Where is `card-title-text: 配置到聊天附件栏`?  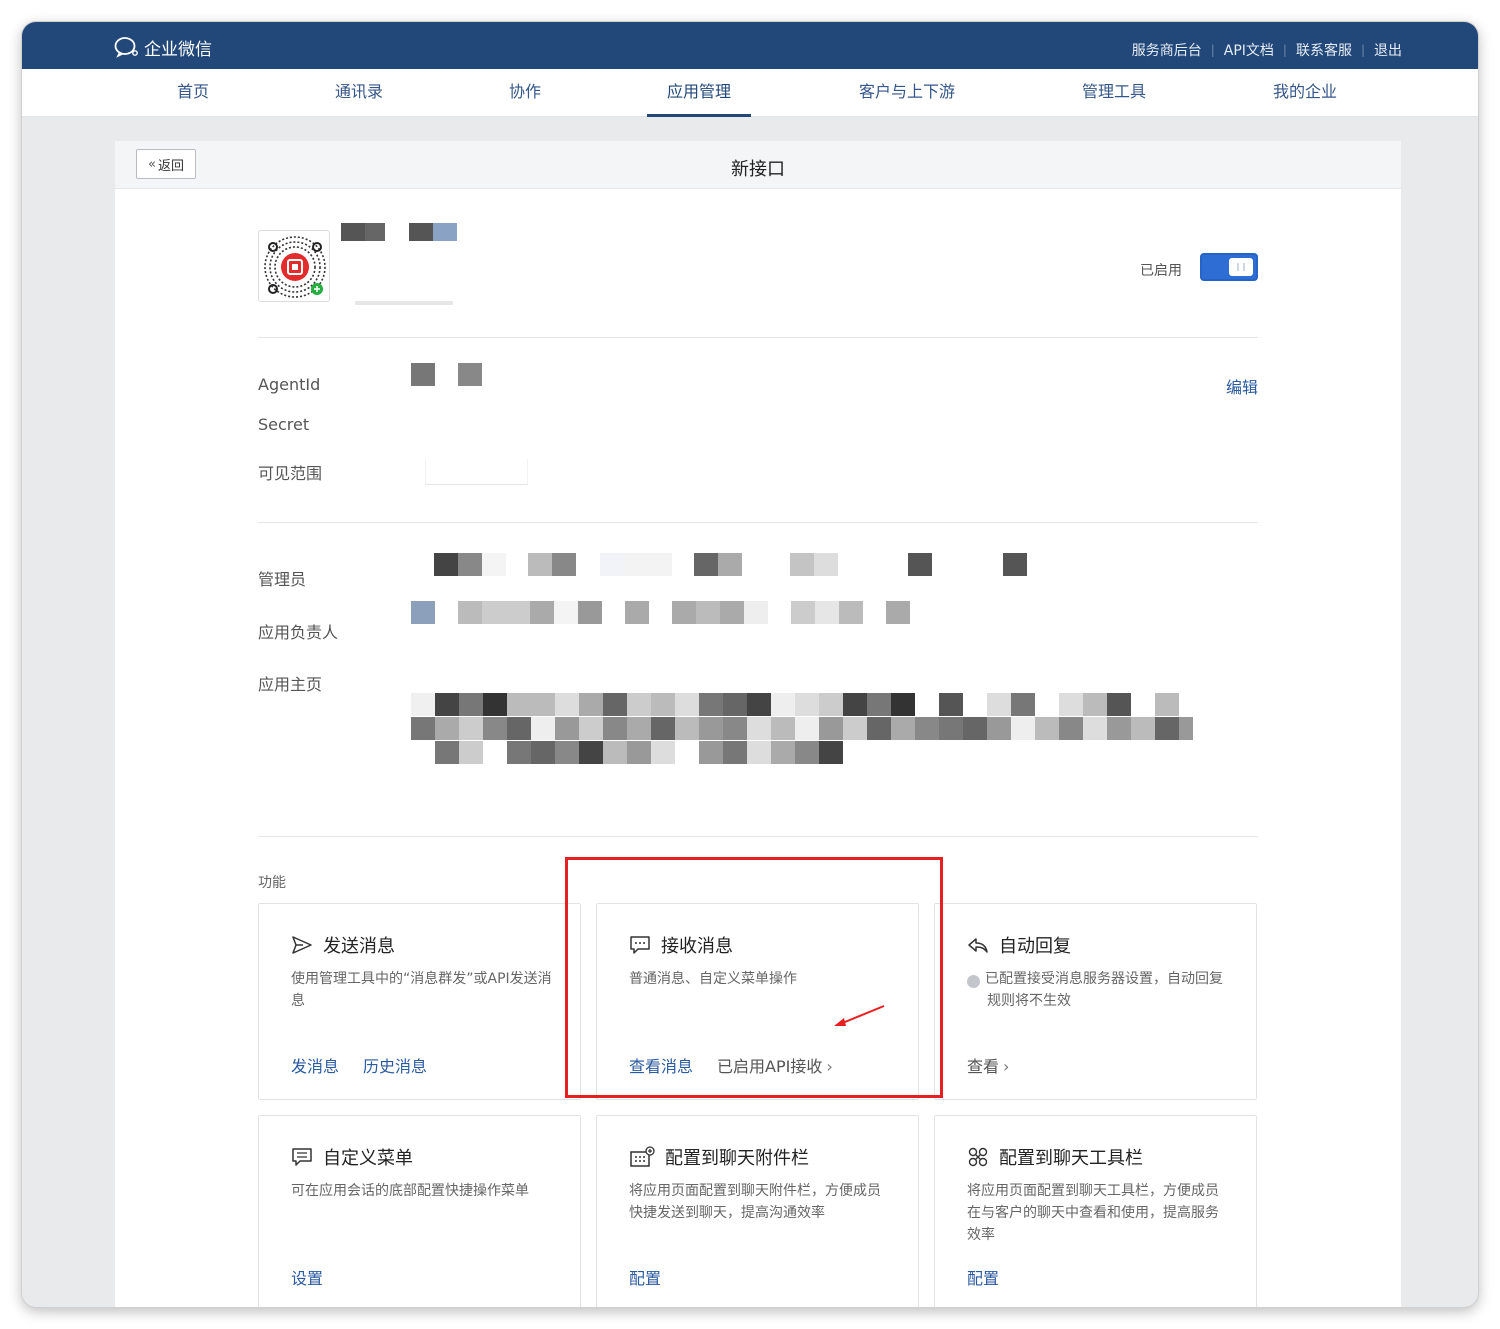 card-title-text: 配置到聊天附件栏 is located at coordinates (737, 1158).